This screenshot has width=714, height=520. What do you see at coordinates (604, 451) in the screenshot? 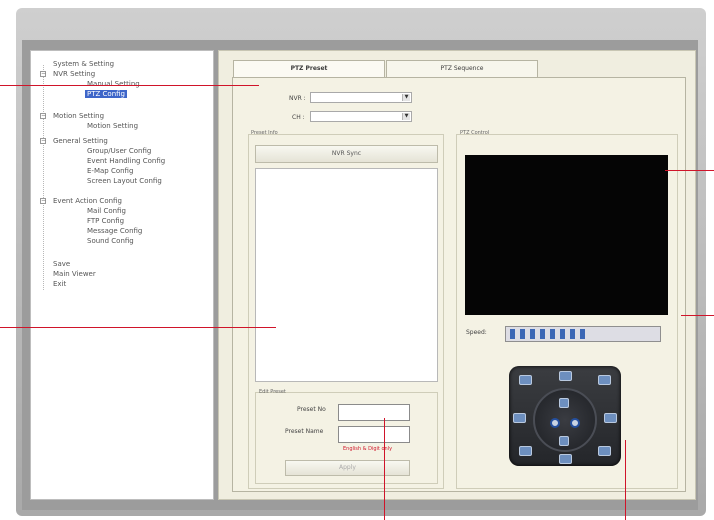
I see `ptz-down-right-button` at bounding box center [604, 451].